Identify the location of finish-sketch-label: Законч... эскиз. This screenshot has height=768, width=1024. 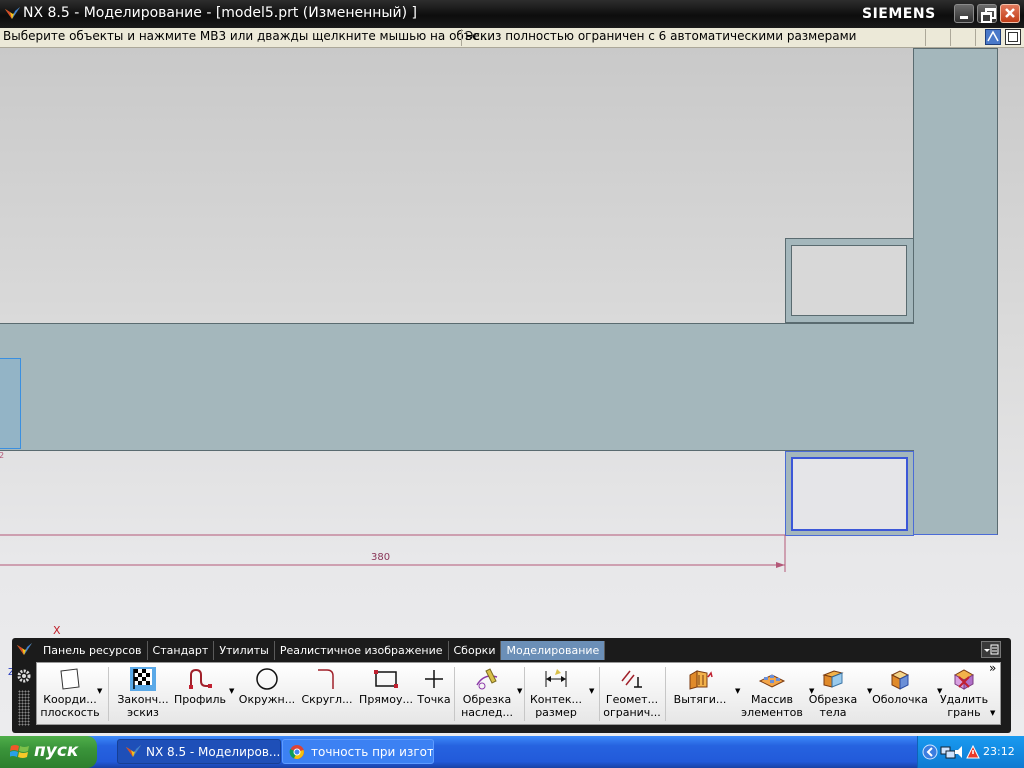
(143, 706).